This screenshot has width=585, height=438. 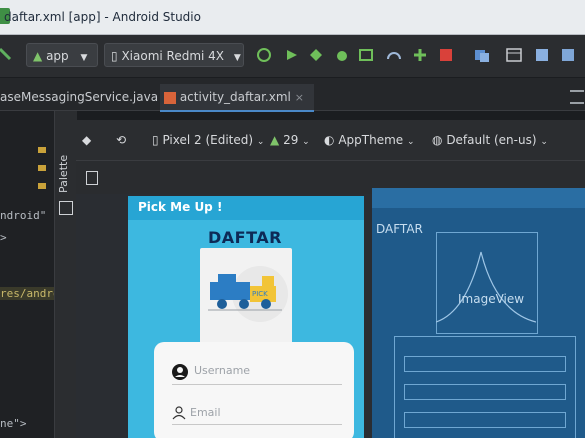 What do you see at coordinates (7, 55) in the screenshot?
I see `hammer-icon` at bounding box center [7, 55].